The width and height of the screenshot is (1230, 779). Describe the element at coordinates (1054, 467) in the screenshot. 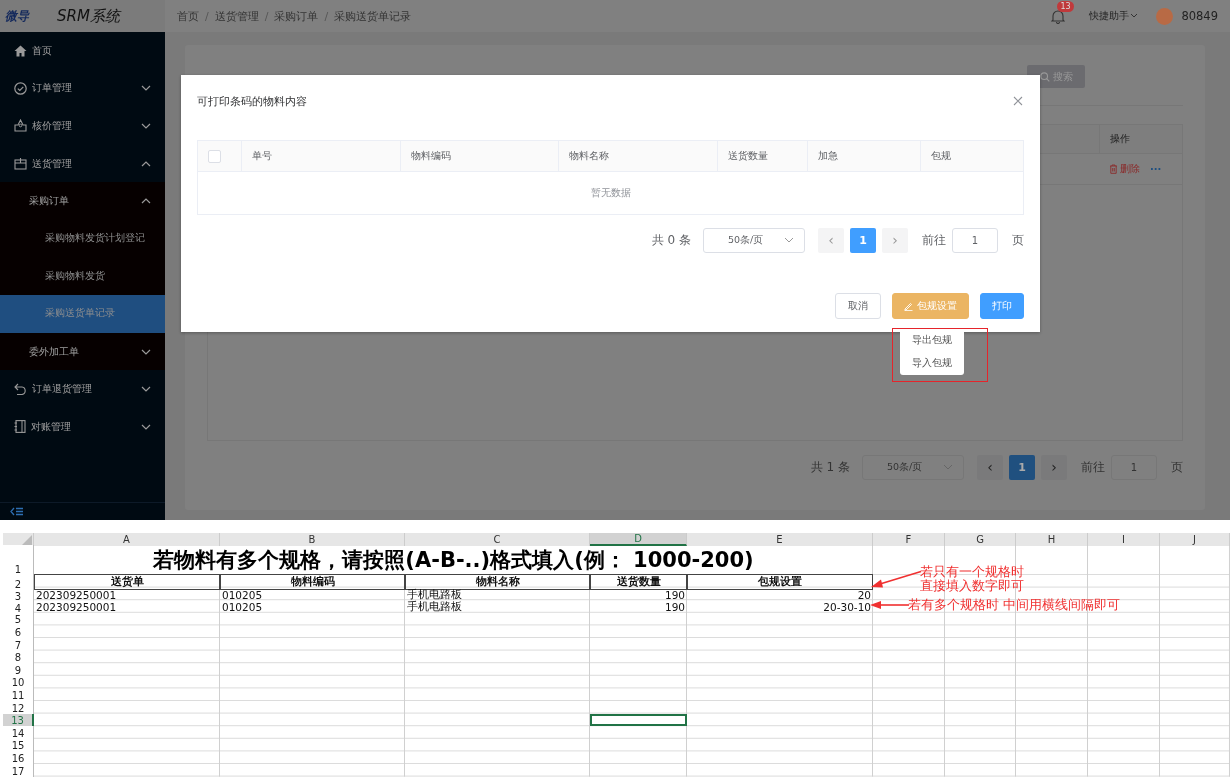

I see `next-page-button: ›` at that location.